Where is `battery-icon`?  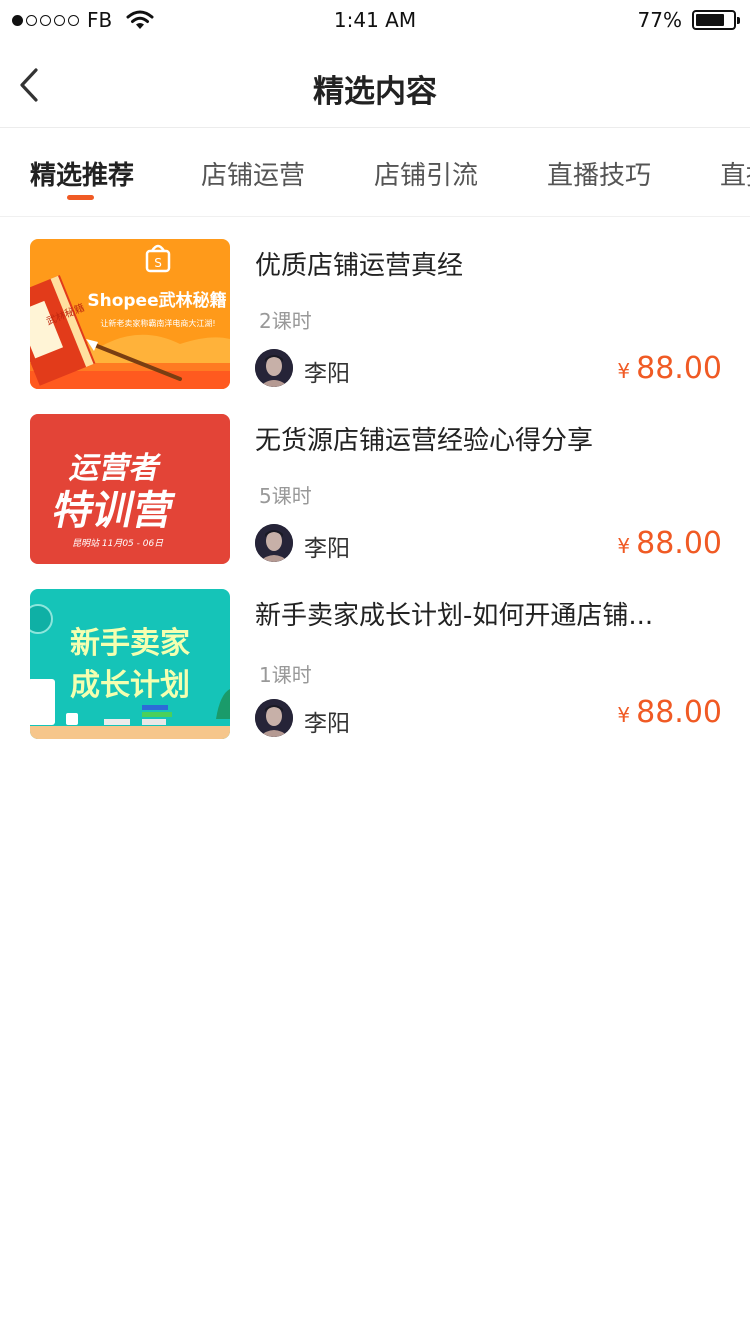 battery-icon is located at coordinates (716, 20).